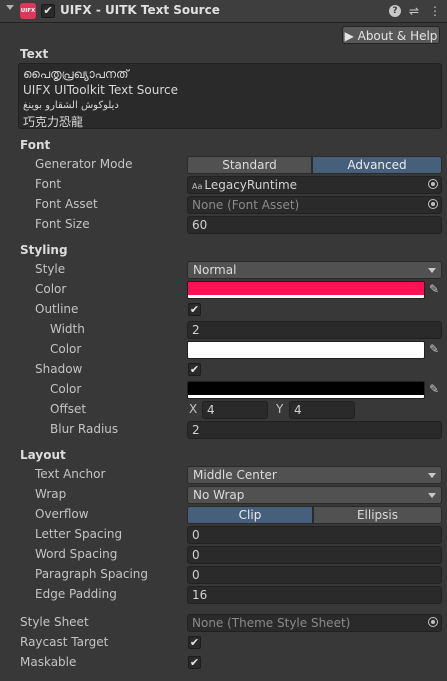  What do you see at coordinates (66, 349) in the screenshot?
I see `outline-color-label: Color` at bounding box center [66, 349].